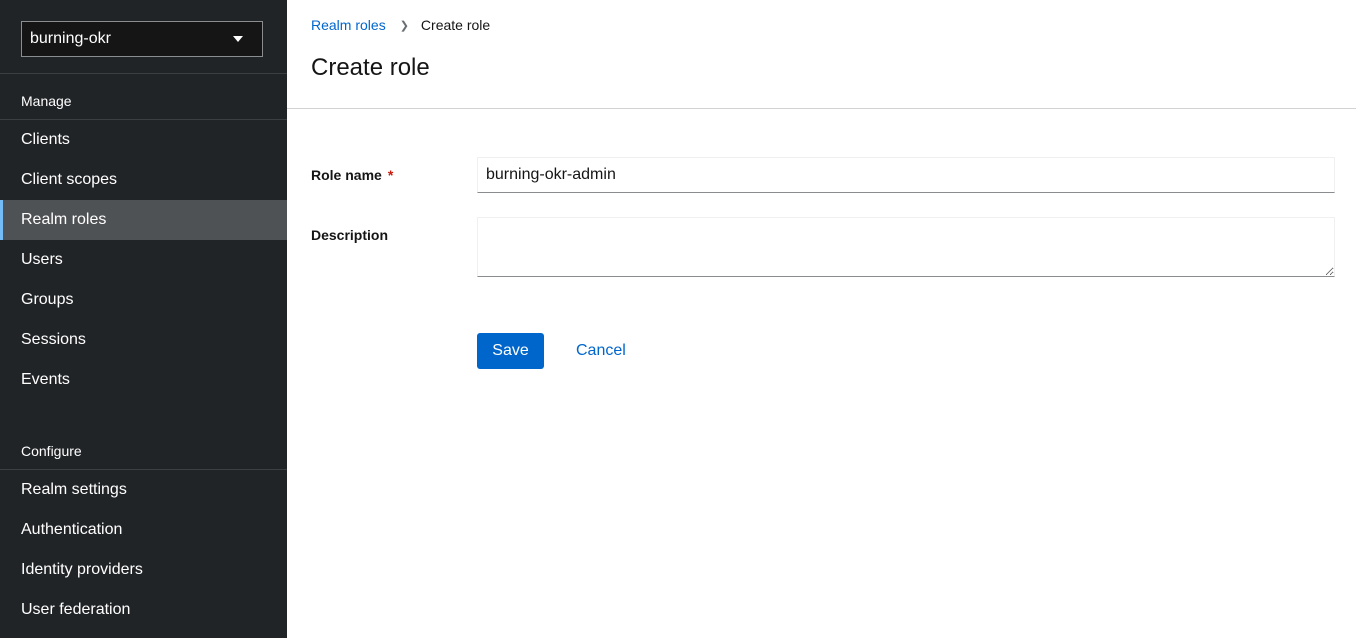 The height and width of the screenshot is (638, 1356). I want to click on cancel-button: Cancel, so click(601, 351).